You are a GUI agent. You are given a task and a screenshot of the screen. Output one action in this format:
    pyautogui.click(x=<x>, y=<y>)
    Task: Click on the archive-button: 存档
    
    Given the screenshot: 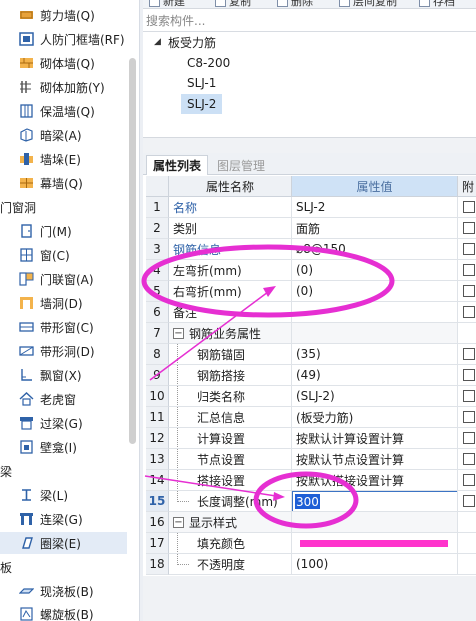 What is the action you would take?
    pyautogui.click(x=437, y=4)
    